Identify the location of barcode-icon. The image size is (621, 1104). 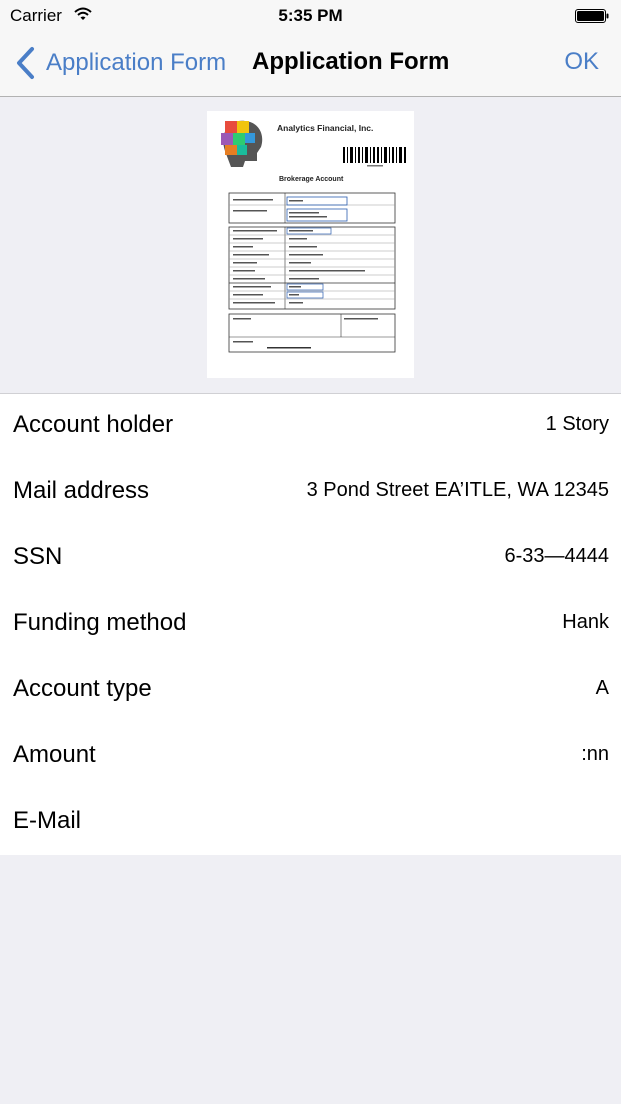
(374, 157).